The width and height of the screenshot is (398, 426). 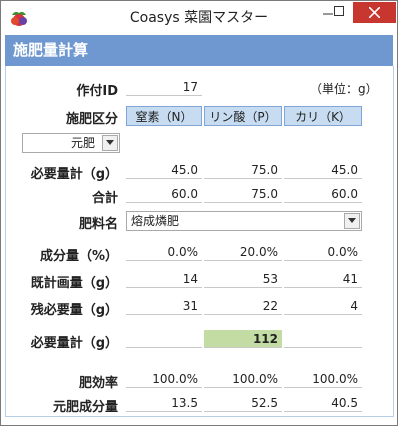 I want to click on seibun-n: 0.0%, so click(x=164, y=252).